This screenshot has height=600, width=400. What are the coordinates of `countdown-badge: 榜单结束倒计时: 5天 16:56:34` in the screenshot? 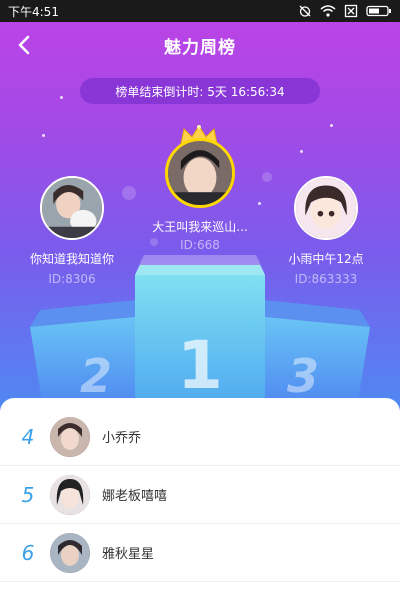 It's located at (200, 91).